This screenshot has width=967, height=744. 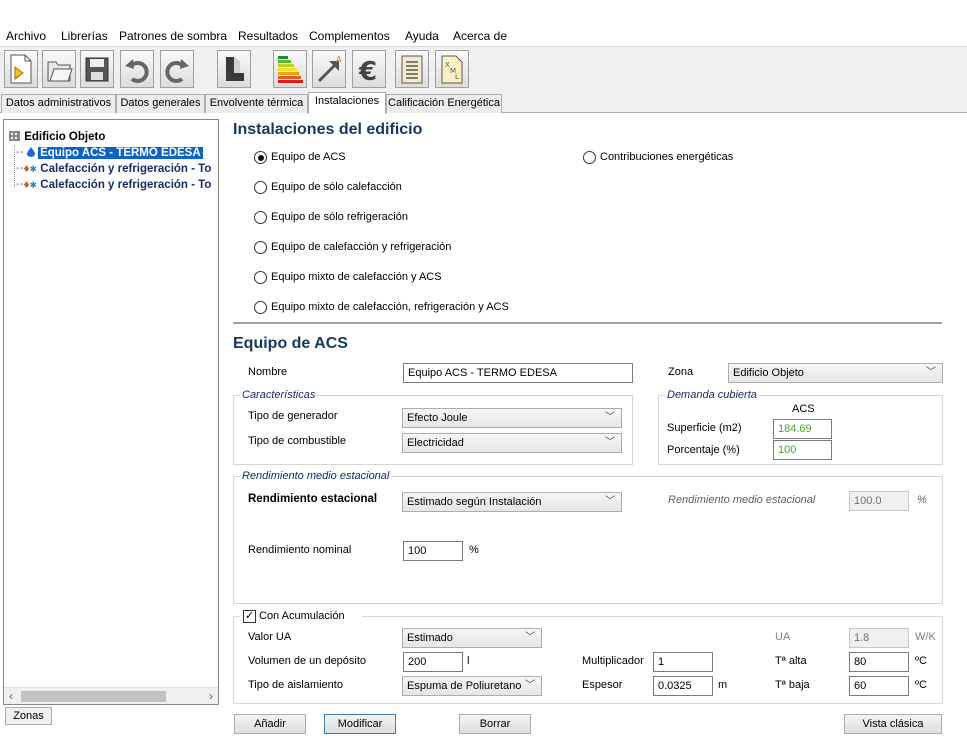 What do you see at coordinates (290, 343) in the screenshot?
I see `section-title-equipo: Equipo de ACS` at bounding box center [290, 343].